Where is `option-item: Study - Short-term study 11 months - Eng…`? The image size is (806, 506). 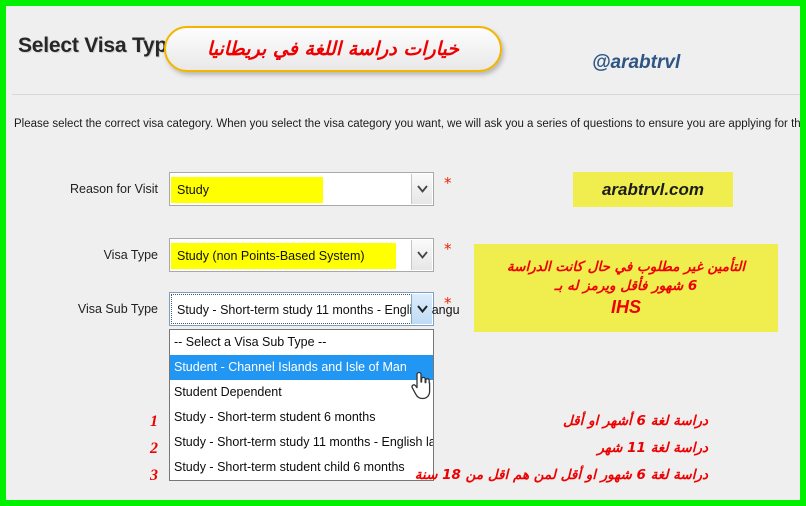
option-item: Study - Short-term study 11 months - Eng… is located at coordinates (301, 442).